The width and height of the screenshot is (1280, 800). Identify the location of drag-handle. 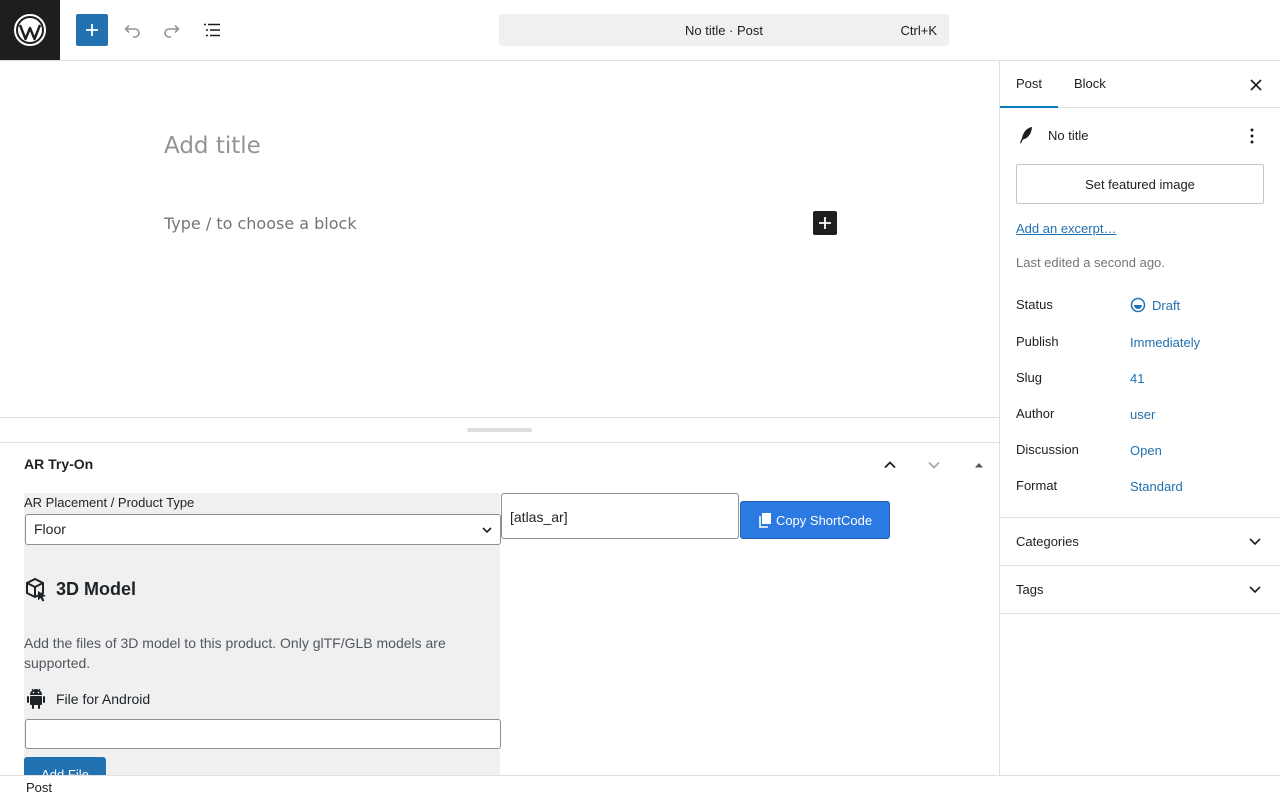
(499, 430).